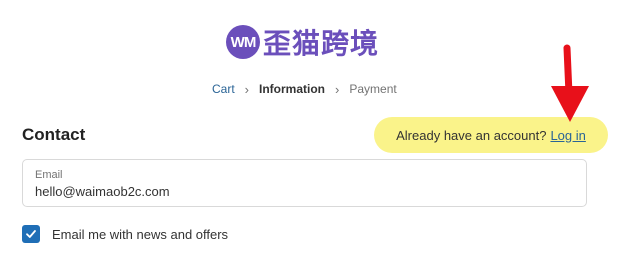 The image size is (629, 257). What do you see at coordinates (54, 134) in the screenshot?
I see `contact-heading: Contact` at bounding box center [54, 134].